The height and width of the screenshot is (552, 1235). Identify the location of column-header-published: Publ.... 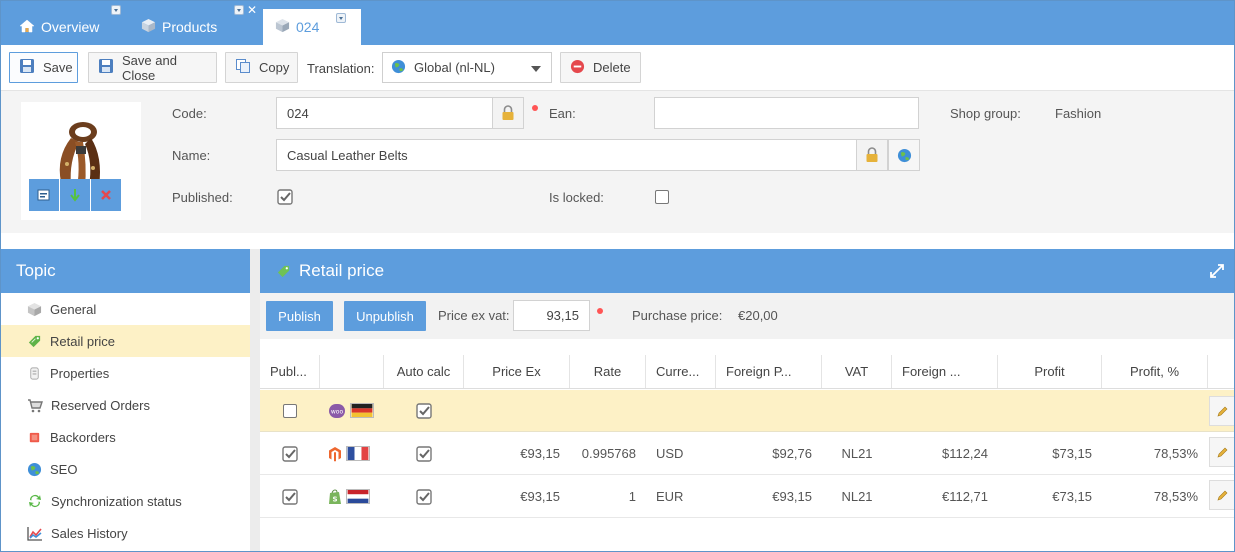
(290, 371).